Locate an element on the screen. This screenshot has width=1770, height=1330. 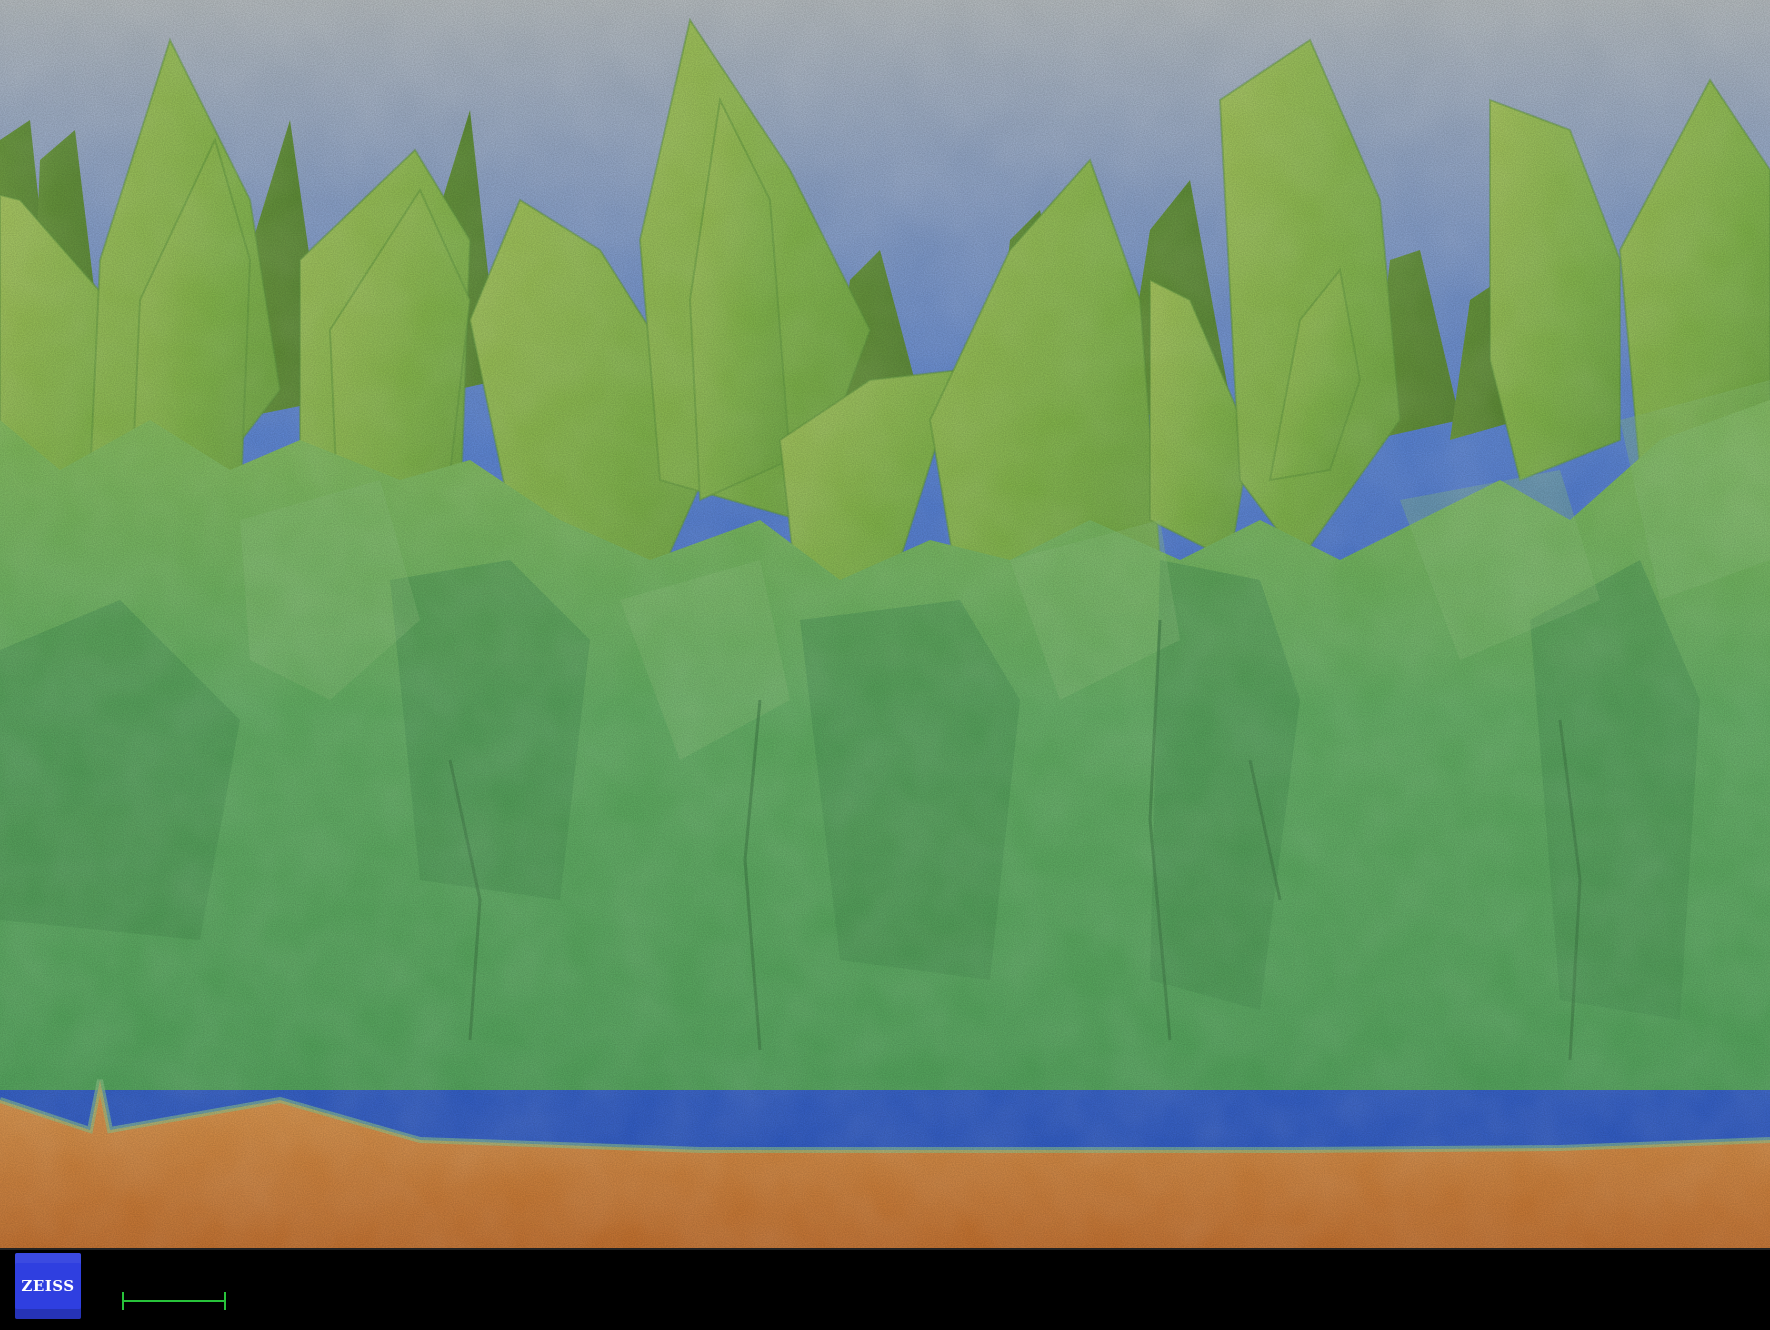
acquisition-date: Date: 28 Jun 2023 is located at coordinates (1591, 1265).